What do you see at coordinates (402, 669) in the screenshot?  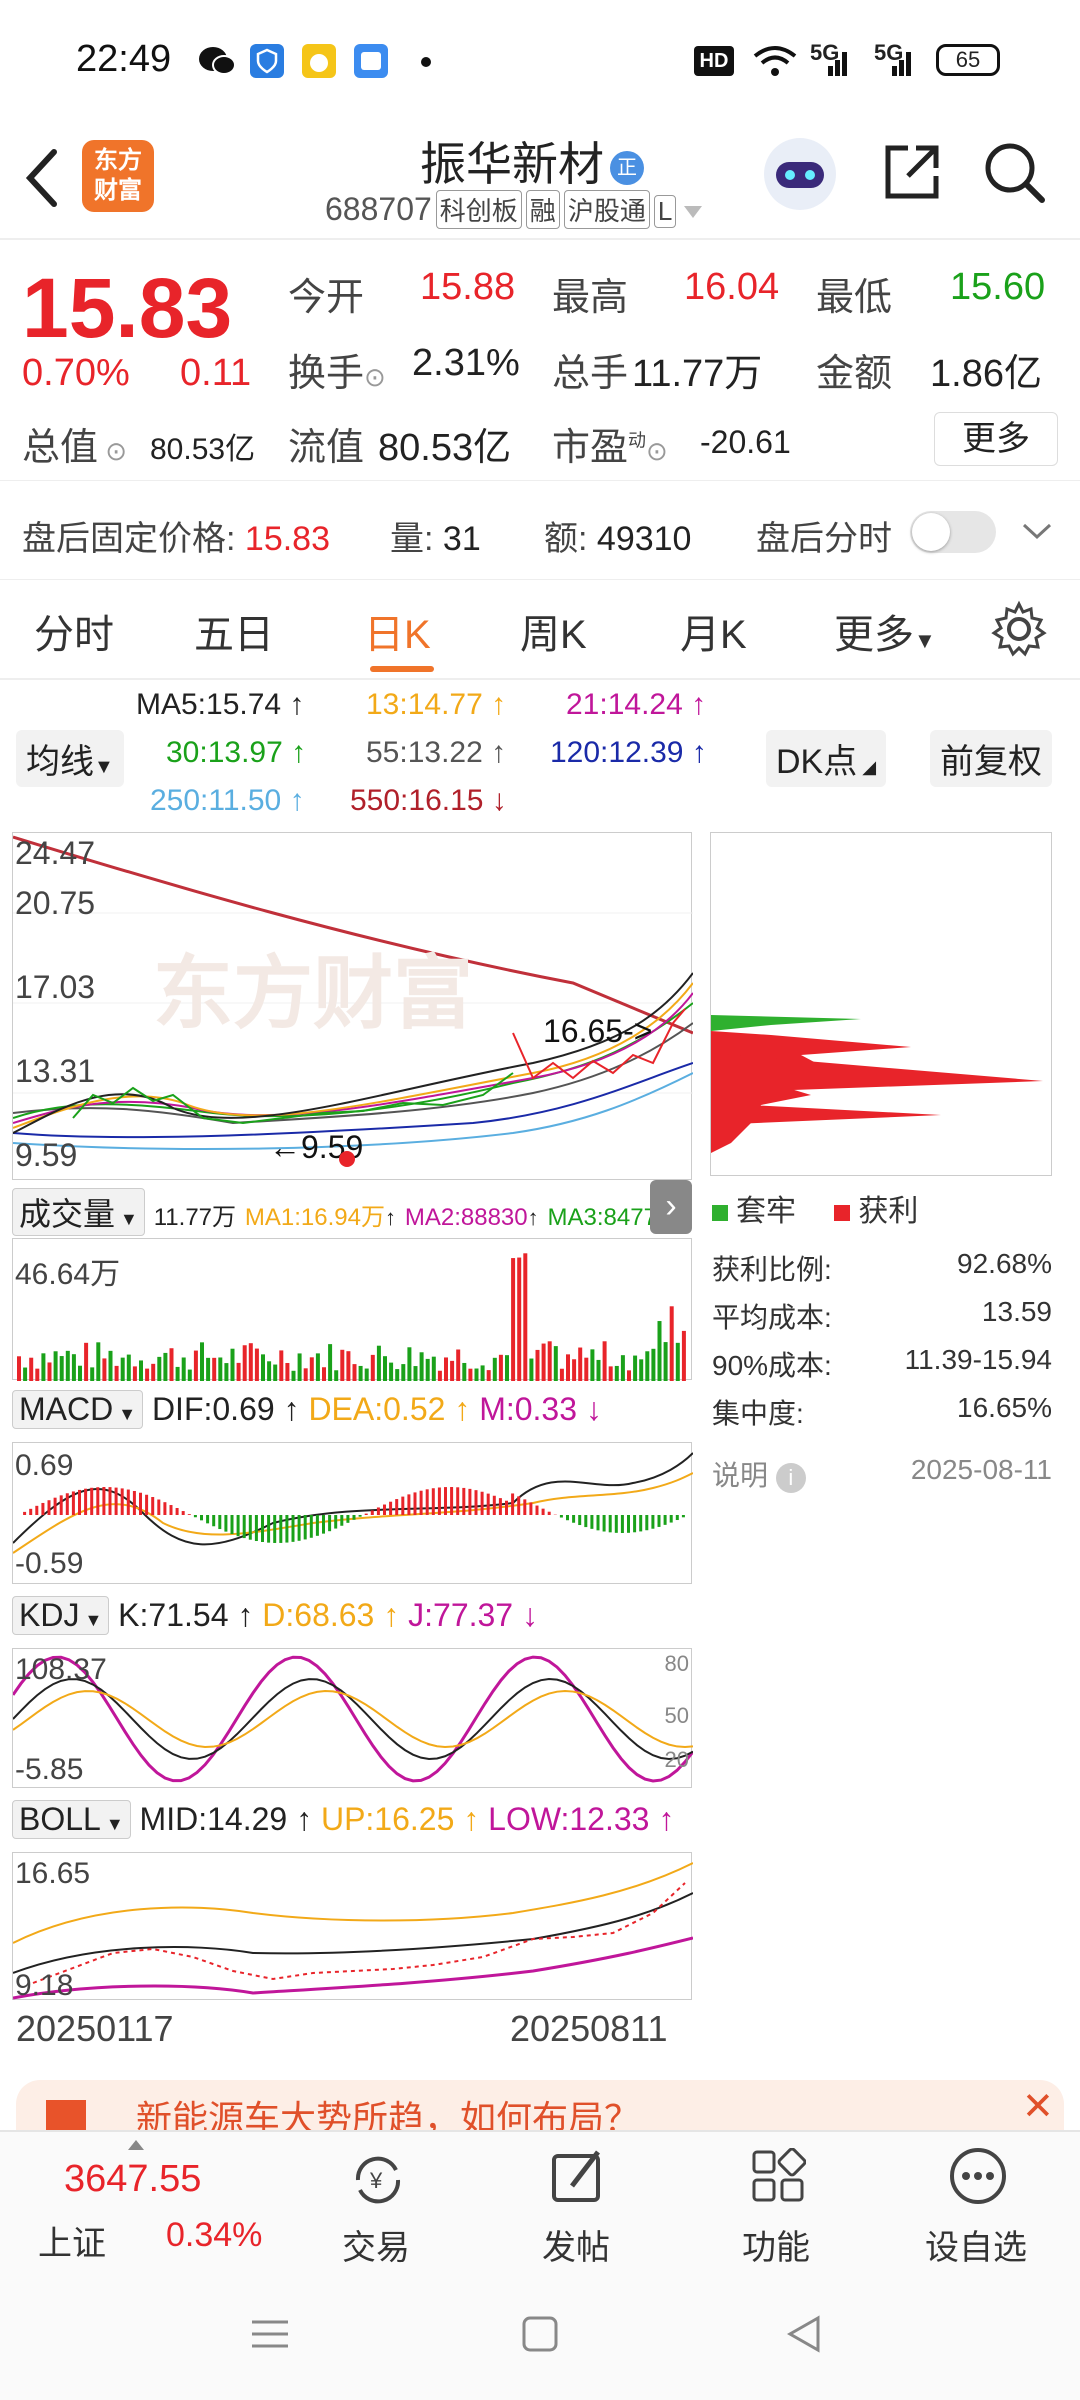 I see `active-tab-underline` at bounding box center [402, 669].